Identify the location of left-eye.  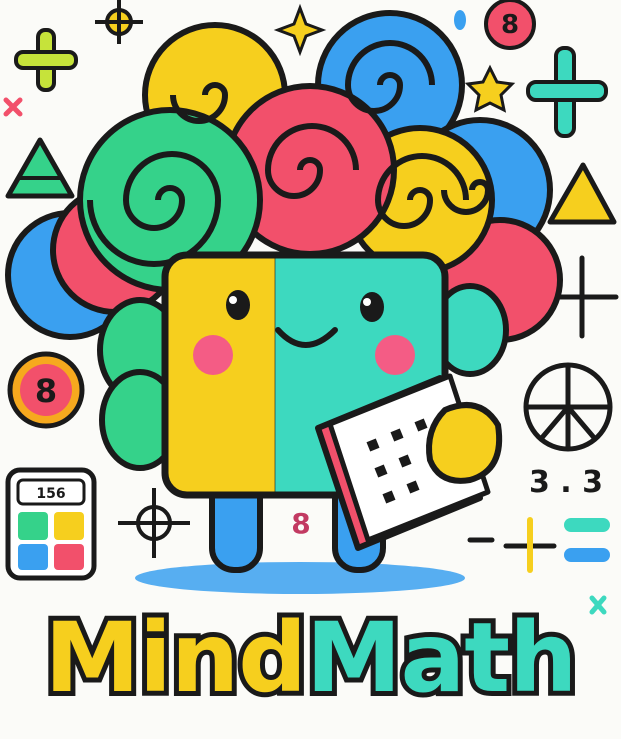
(238, 305).